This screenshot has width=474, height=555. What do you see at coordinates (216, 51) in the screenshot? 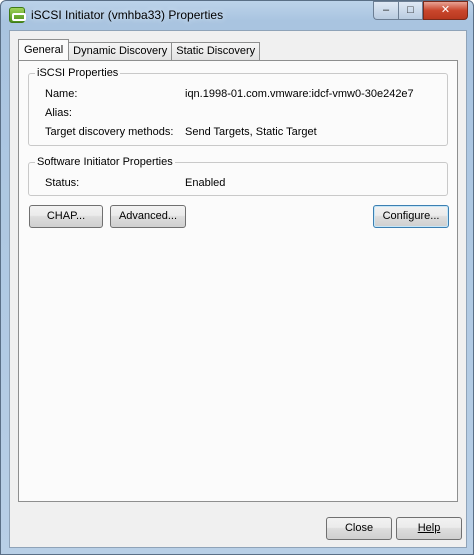
I see `tab-static-discovery: Static Discovery` at bounding box center [216, 51].